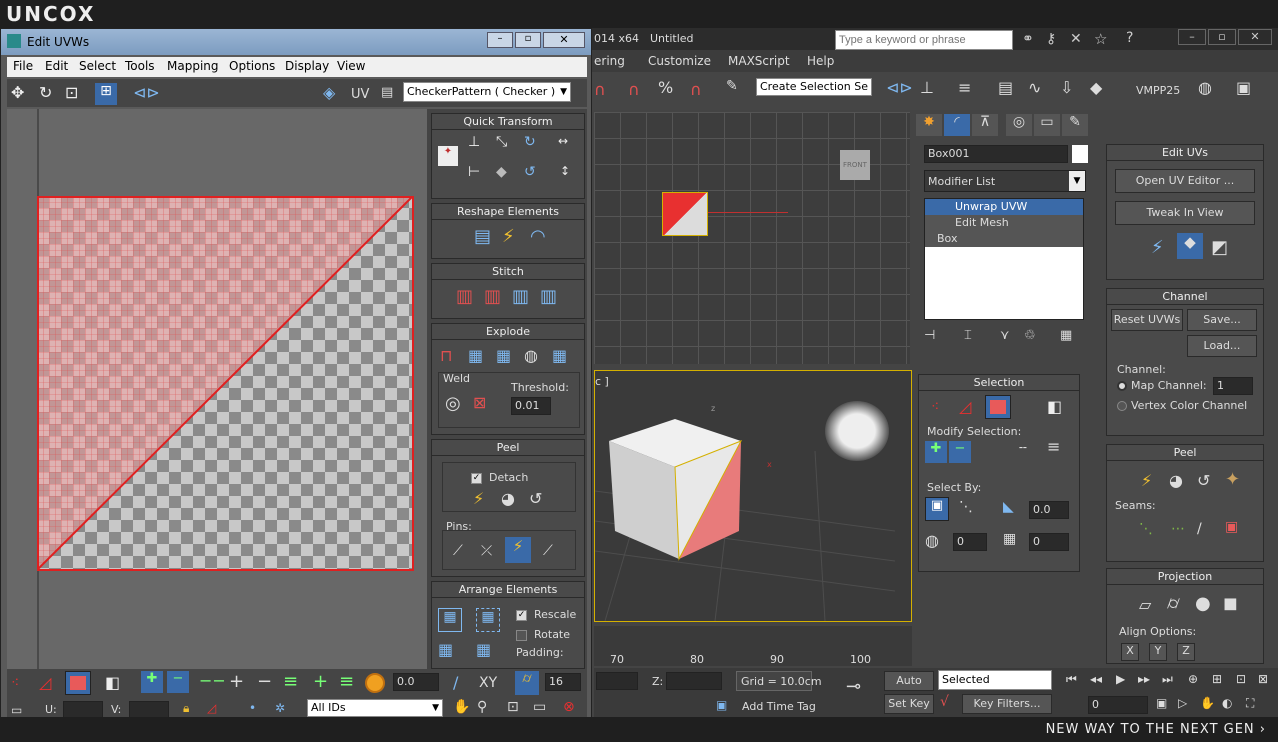 Image resolution: width=1278 pixels, height=742 pixels. I want to click on relax-icon: ⚡, so click(508, 236).